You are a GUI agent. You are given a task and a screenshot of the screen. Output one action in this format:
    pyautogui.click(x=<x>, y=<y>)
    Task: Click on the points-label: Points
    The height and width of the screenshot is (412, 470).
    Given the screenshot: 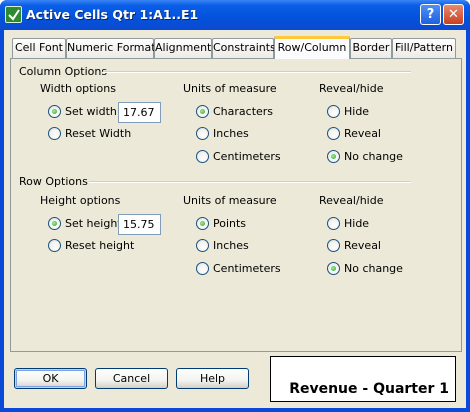 What is the action you would take?
    pyautogui.click(x=230, y=223)
    